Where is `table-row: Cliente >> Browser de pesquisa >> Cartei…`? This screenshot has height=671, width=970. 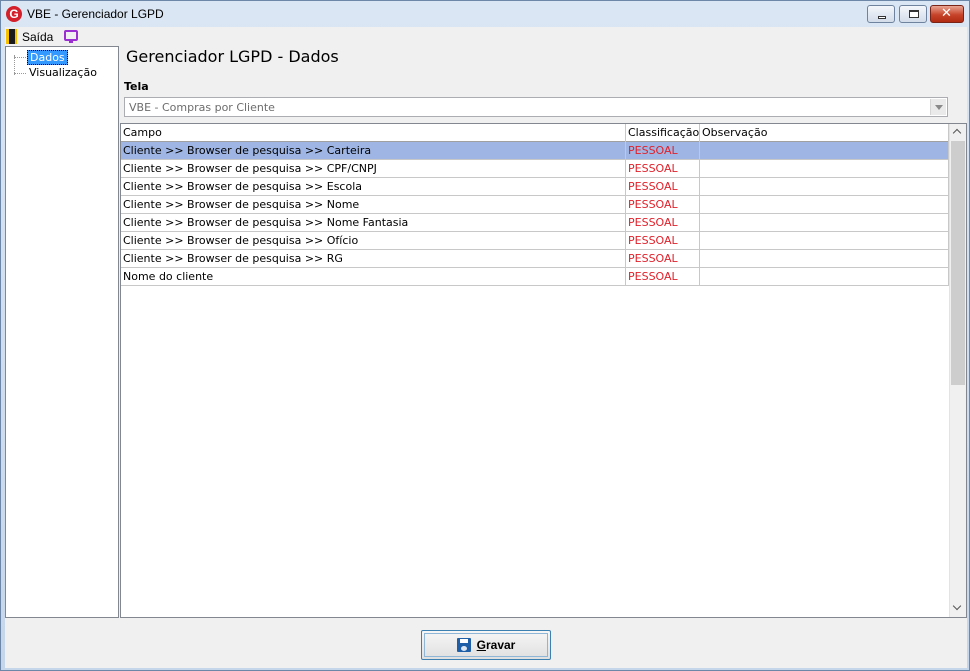 table-row: Cliente >> Browser de pesquisa >> Cartei… is located at coordinates (535, 151).